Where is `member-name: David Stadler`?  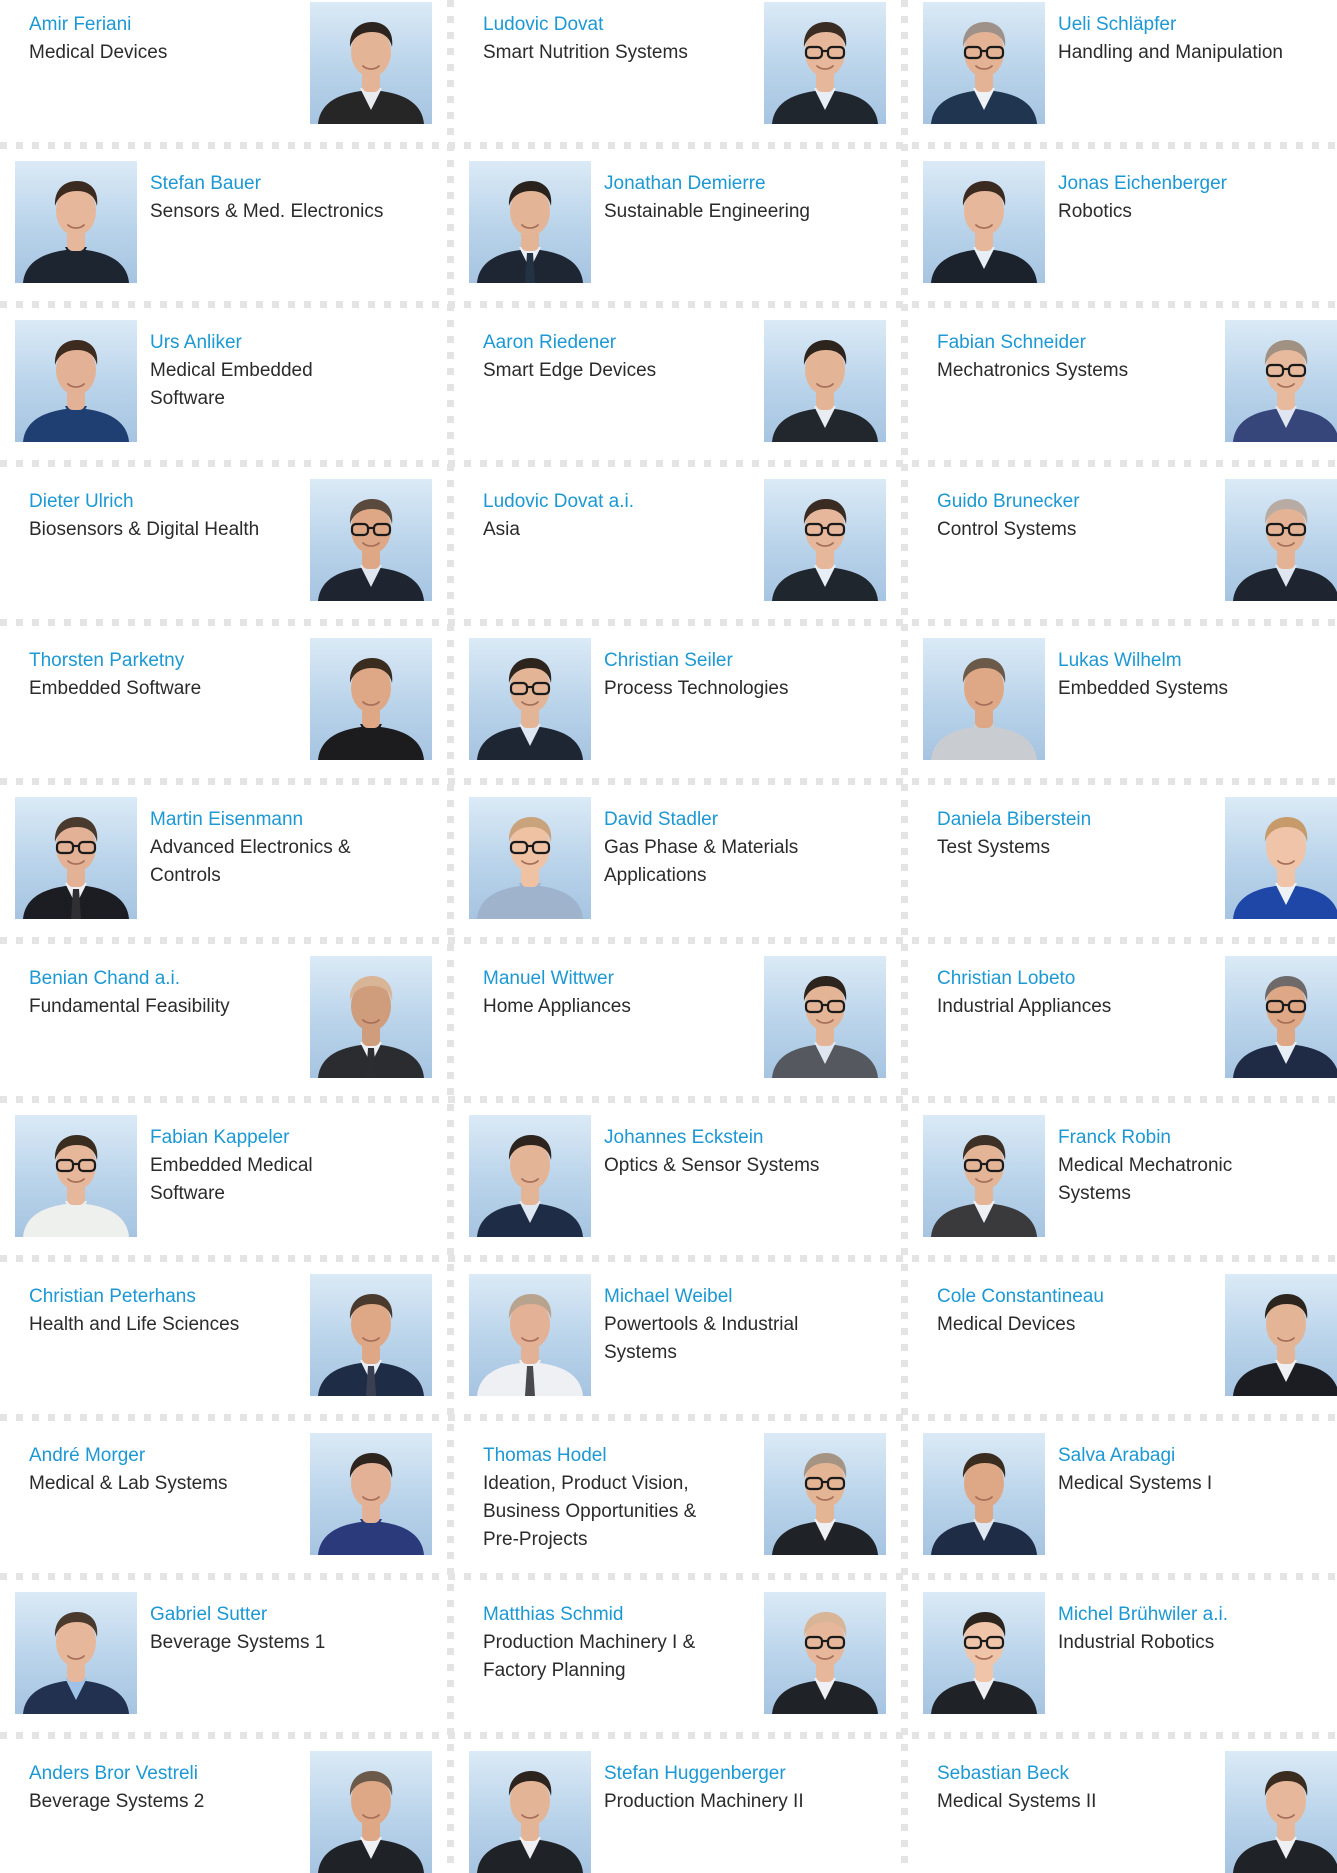 member-name: David Stadler is located at coordinates (750, 820).